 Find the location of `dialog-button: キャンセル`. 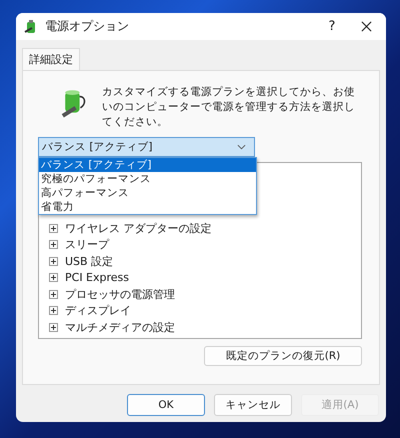

dialog-button: キャンセル is located at coordinates (253, 405).